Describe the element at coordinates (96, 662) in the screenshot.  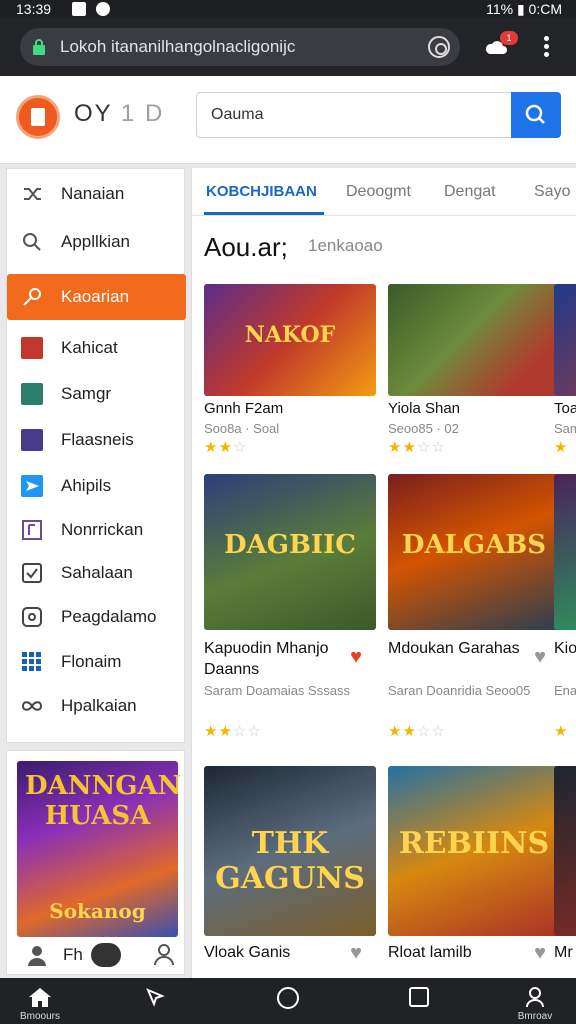
I see `sidebar-item-flonaim: Flonaim` at that location.